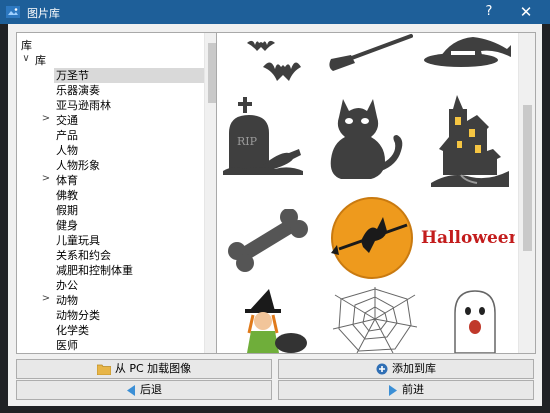 The width and height of the screenshot is (550, 413). I want to click on tree-item: 佛教, so click(67, 195).